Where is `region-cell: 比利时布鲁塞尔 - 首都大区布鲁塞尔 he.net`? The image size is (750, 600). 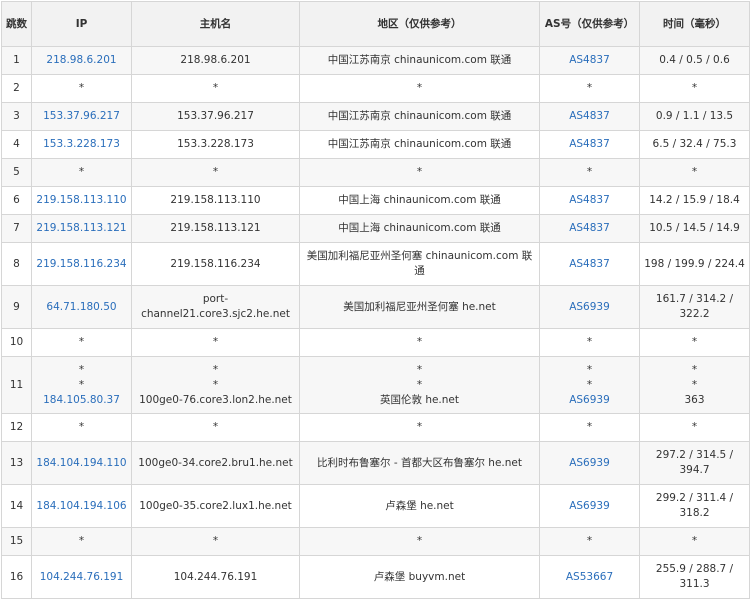 region-cell: 比利时布鲁塞尔 - 首都大区布鲁塞尔 he.net is located at coordinates (419, 463).